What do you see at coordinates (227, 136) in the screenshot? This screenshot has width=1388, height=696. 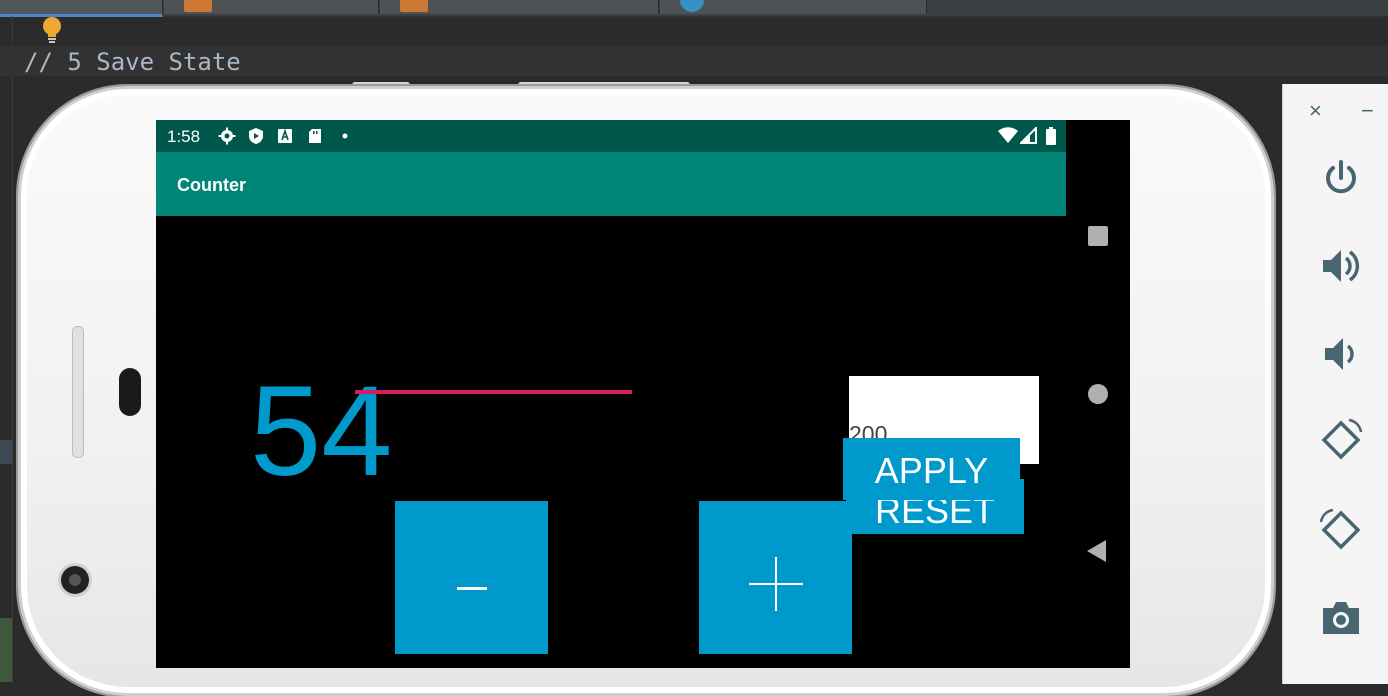 I see `gear-icon` at bounding box center [227, 136].